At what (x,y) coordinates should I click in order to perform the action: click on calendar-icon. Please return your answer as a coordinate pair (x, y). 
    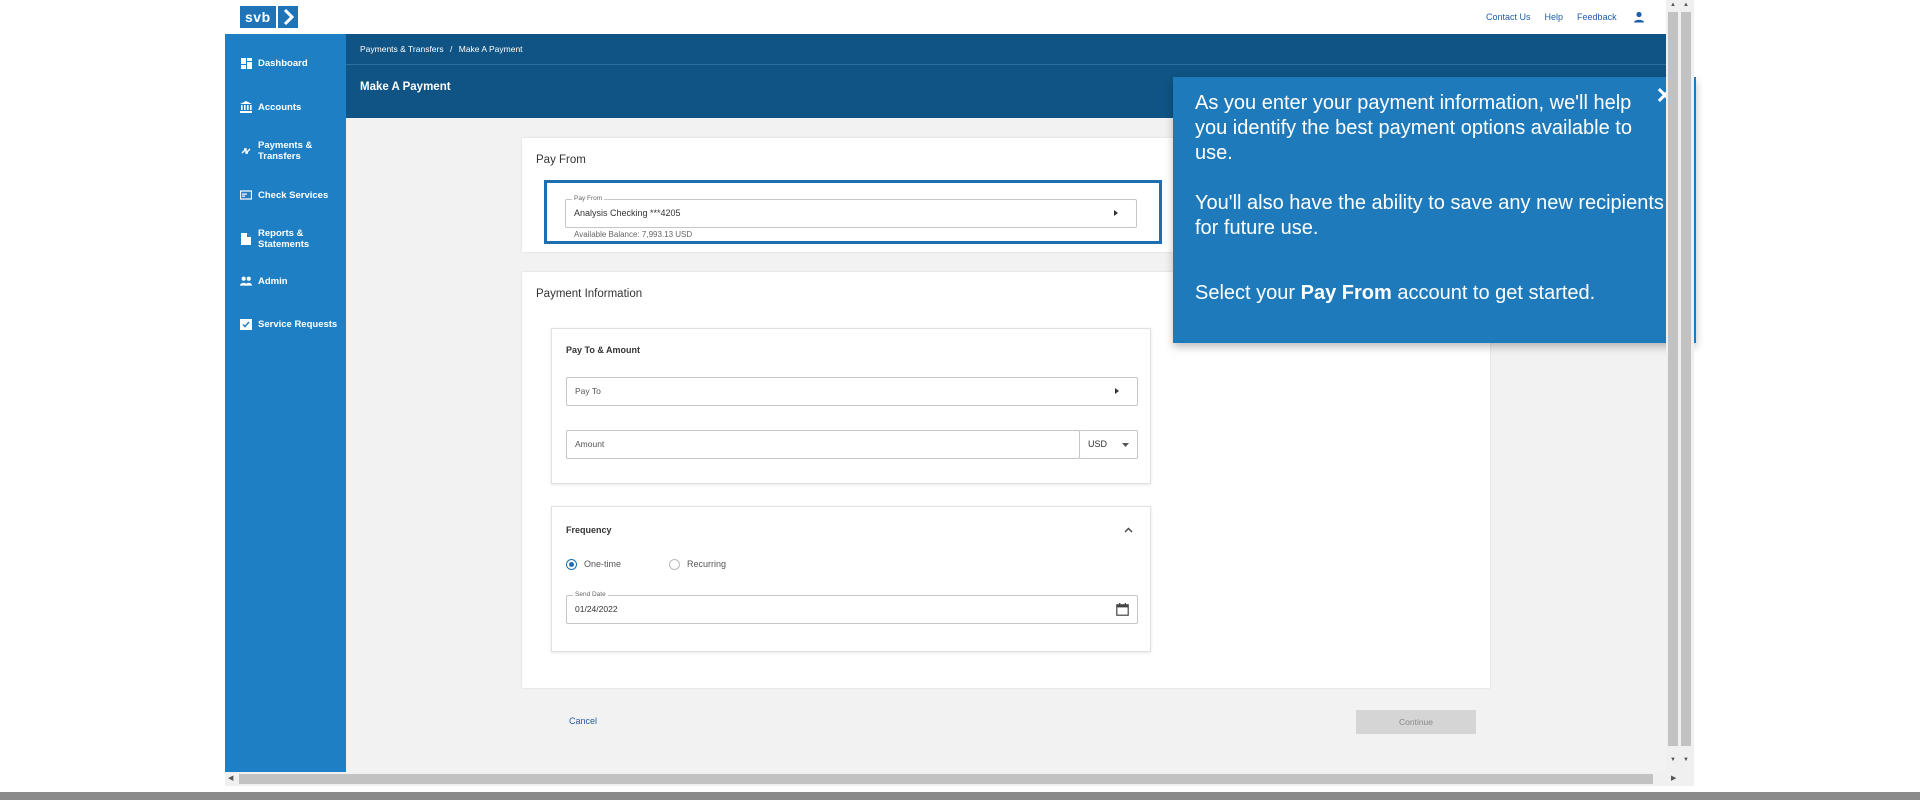
    Looking at the image, I should click on (1122, 609).